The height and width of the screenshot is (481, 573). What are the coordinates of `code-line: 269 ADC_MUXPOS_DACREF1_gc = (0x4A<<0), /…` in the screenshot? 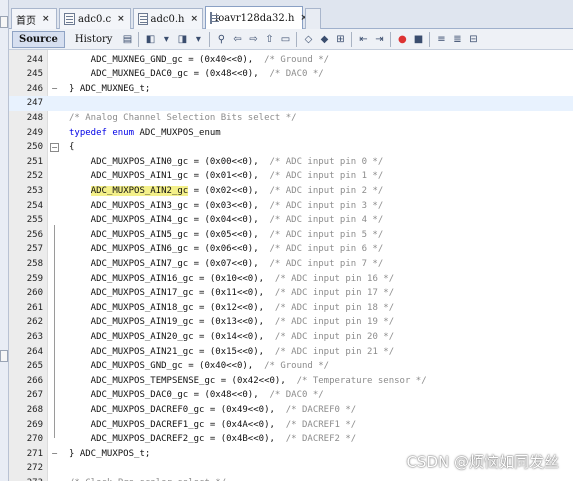 It's located at (291, 425).